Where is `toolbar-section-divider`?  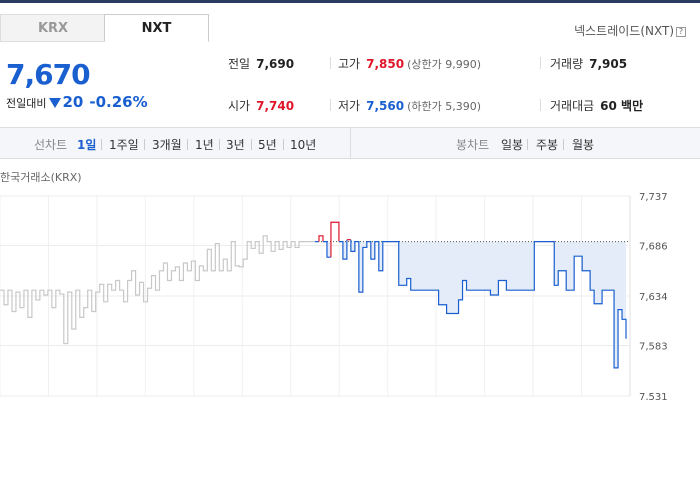 toolbar-section-divider is located at coordinates (350, 143).